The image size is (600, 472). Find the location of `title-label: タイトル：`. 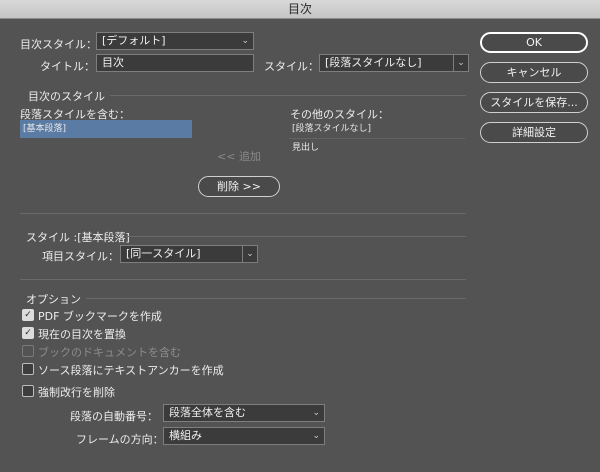

title-label: タイトル： is located at coordinates (67, 66).